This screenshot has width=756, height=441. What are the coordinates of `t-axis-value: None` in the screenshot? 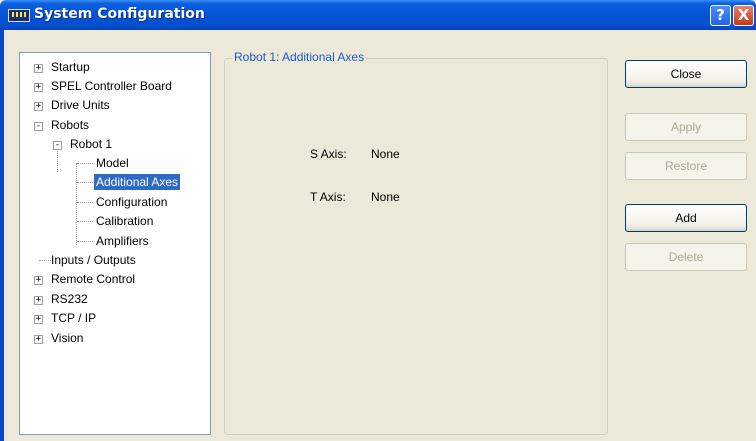 It's located at (385, 197).